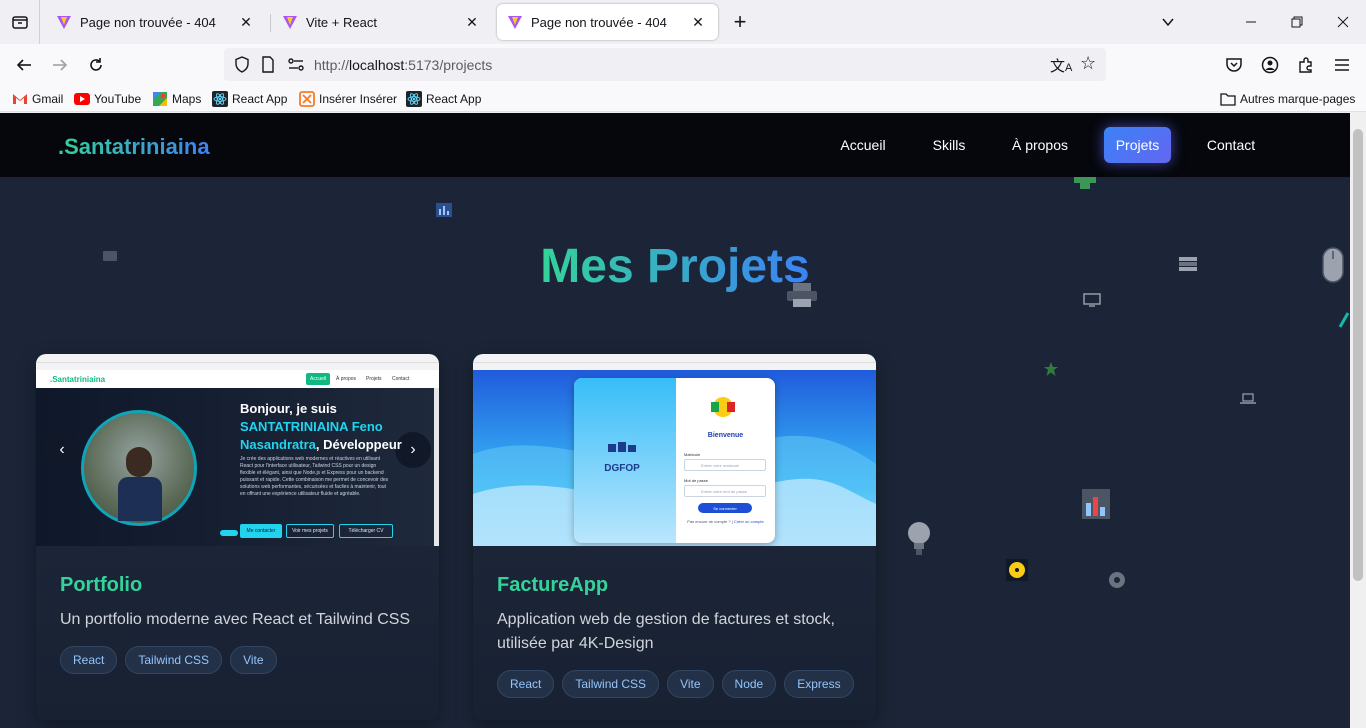 This screenshot has height=728, width=1366. Describe the element at coordinates (675, 684) in the screenshot. I see `project-tags: React Tailwind CSS Vite Node Express` at that location.